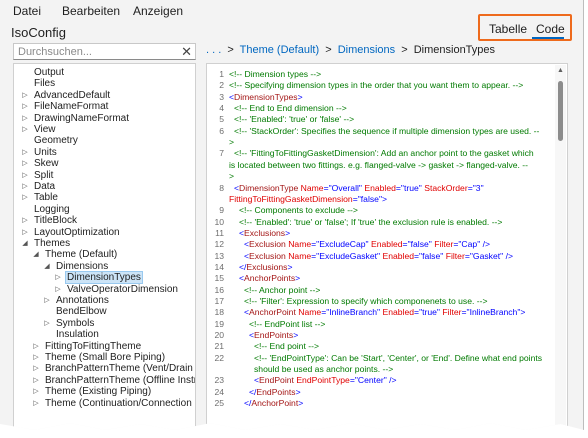 This screenshot has width=588, height=438. What do you see at coordinates (104, 346) in the screenshot?
I see `tree-item: ▷ FittingToFittingTheme` at bounding box center [104, 346].